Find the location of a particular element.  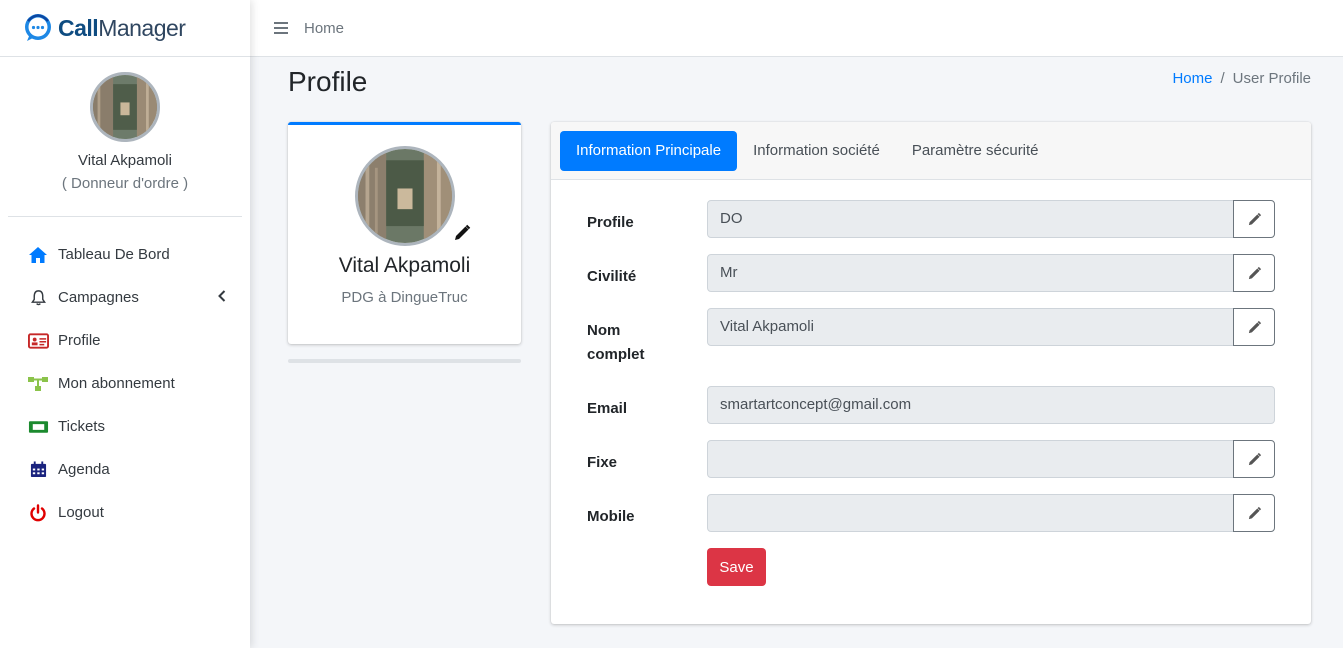

sidebar-item-mon-abonnement: Mon abonnement is located at coordinates (125, 383).